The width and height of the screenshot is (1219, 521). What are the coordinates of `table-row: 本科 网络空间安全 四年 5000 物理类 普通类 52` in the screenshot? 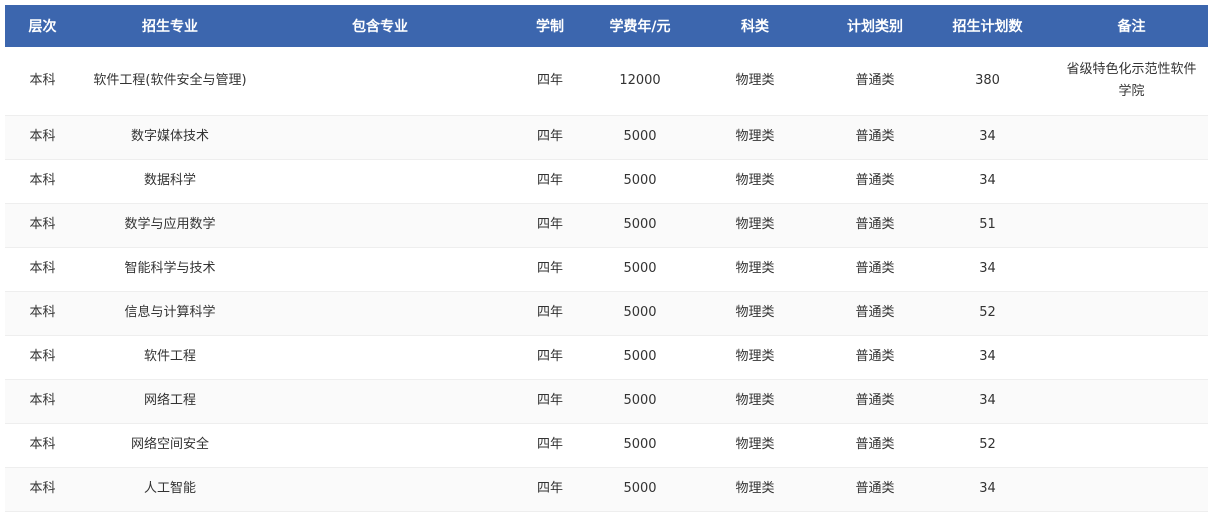 It's located at (606, 445).